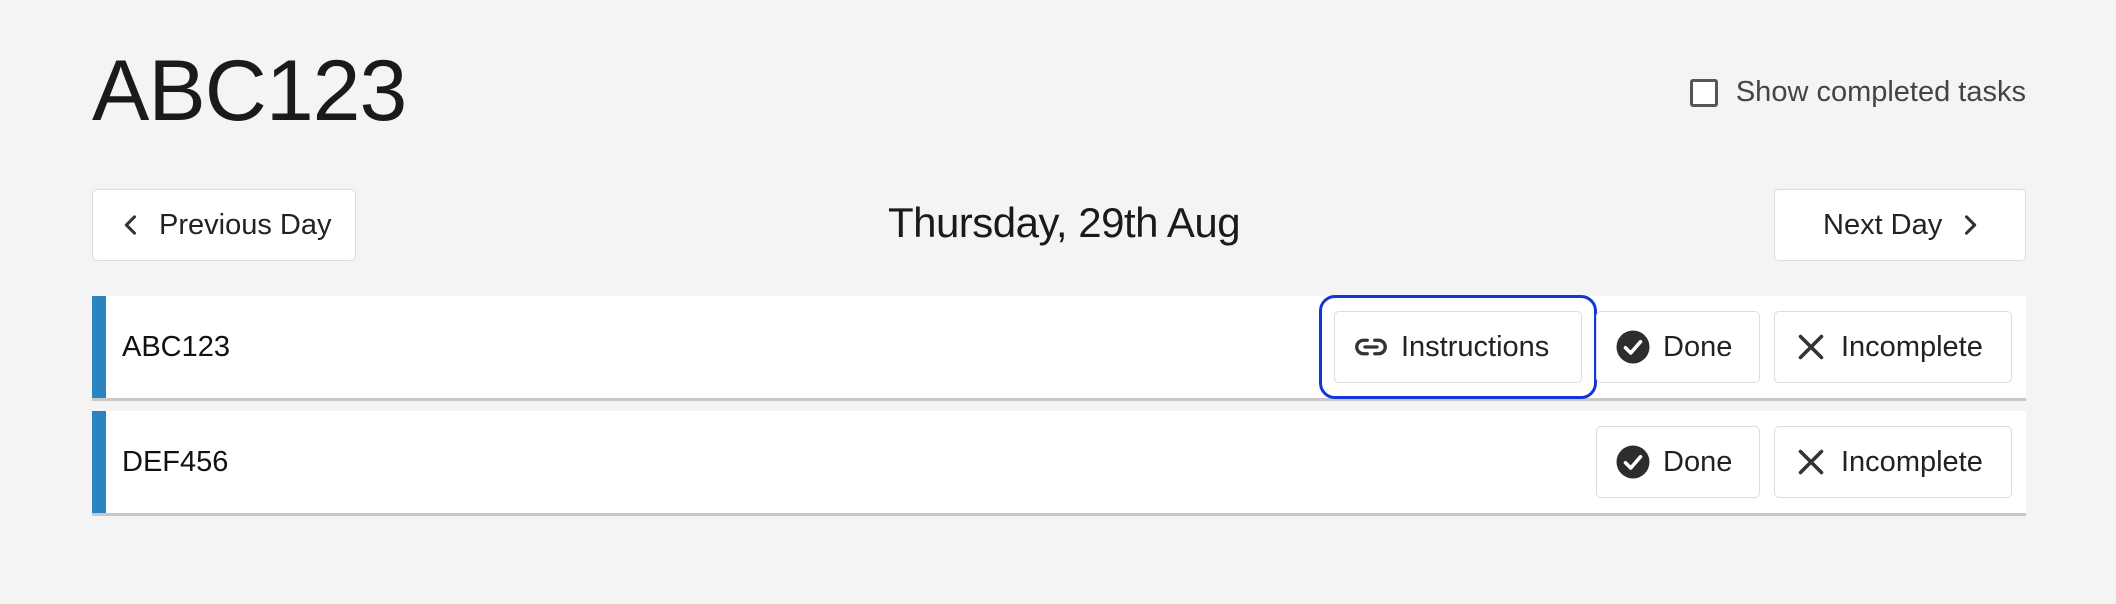 The height and width of the screenshot is (604, 2116). I want to click on next-day-button: Next Day, so click(1900, 225).